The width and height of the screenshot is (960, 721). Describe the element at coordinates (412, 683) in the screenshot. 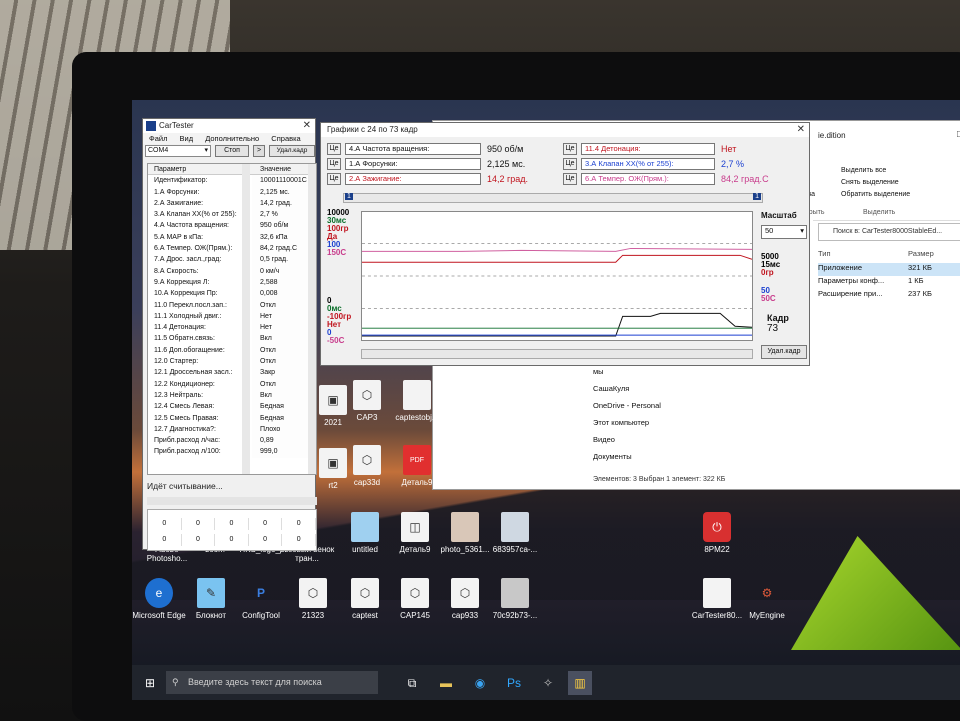

I see `task-view-icon: ⧉` at that location.